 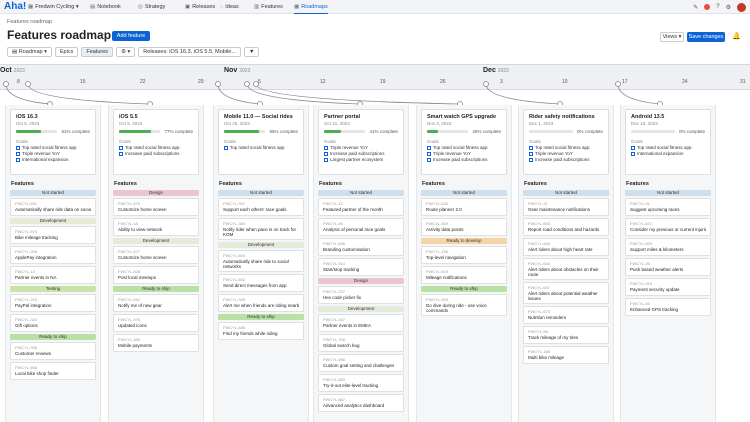 What do you see at coordinates (29, 22) in the screenshot?
I see `breadcrumb: Features roadmap` at bounding box center [29, 22].